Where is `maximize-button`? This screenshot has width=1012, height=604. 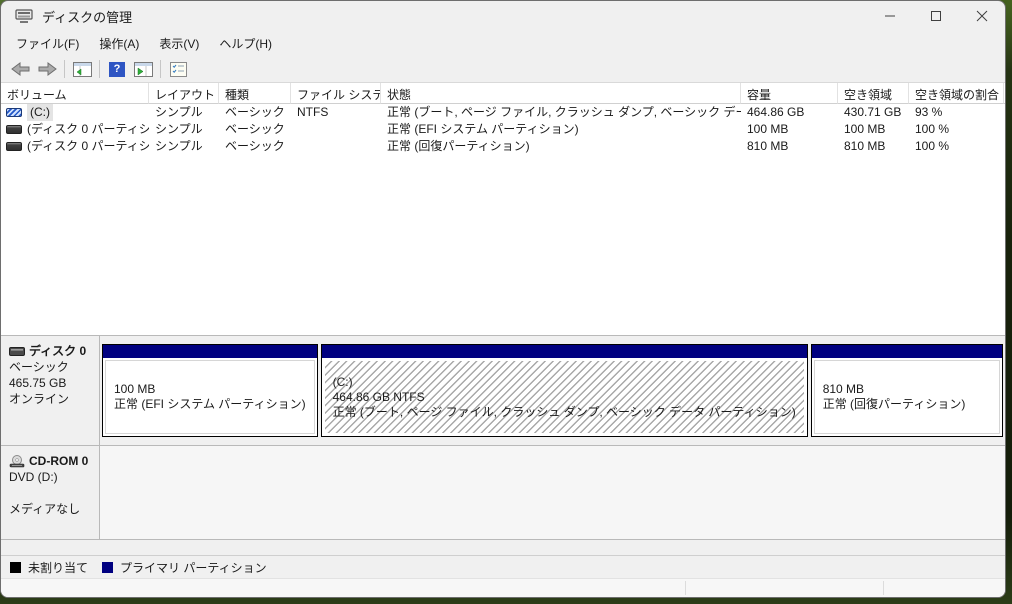 maximize-button is located at coordinates (936, 16).